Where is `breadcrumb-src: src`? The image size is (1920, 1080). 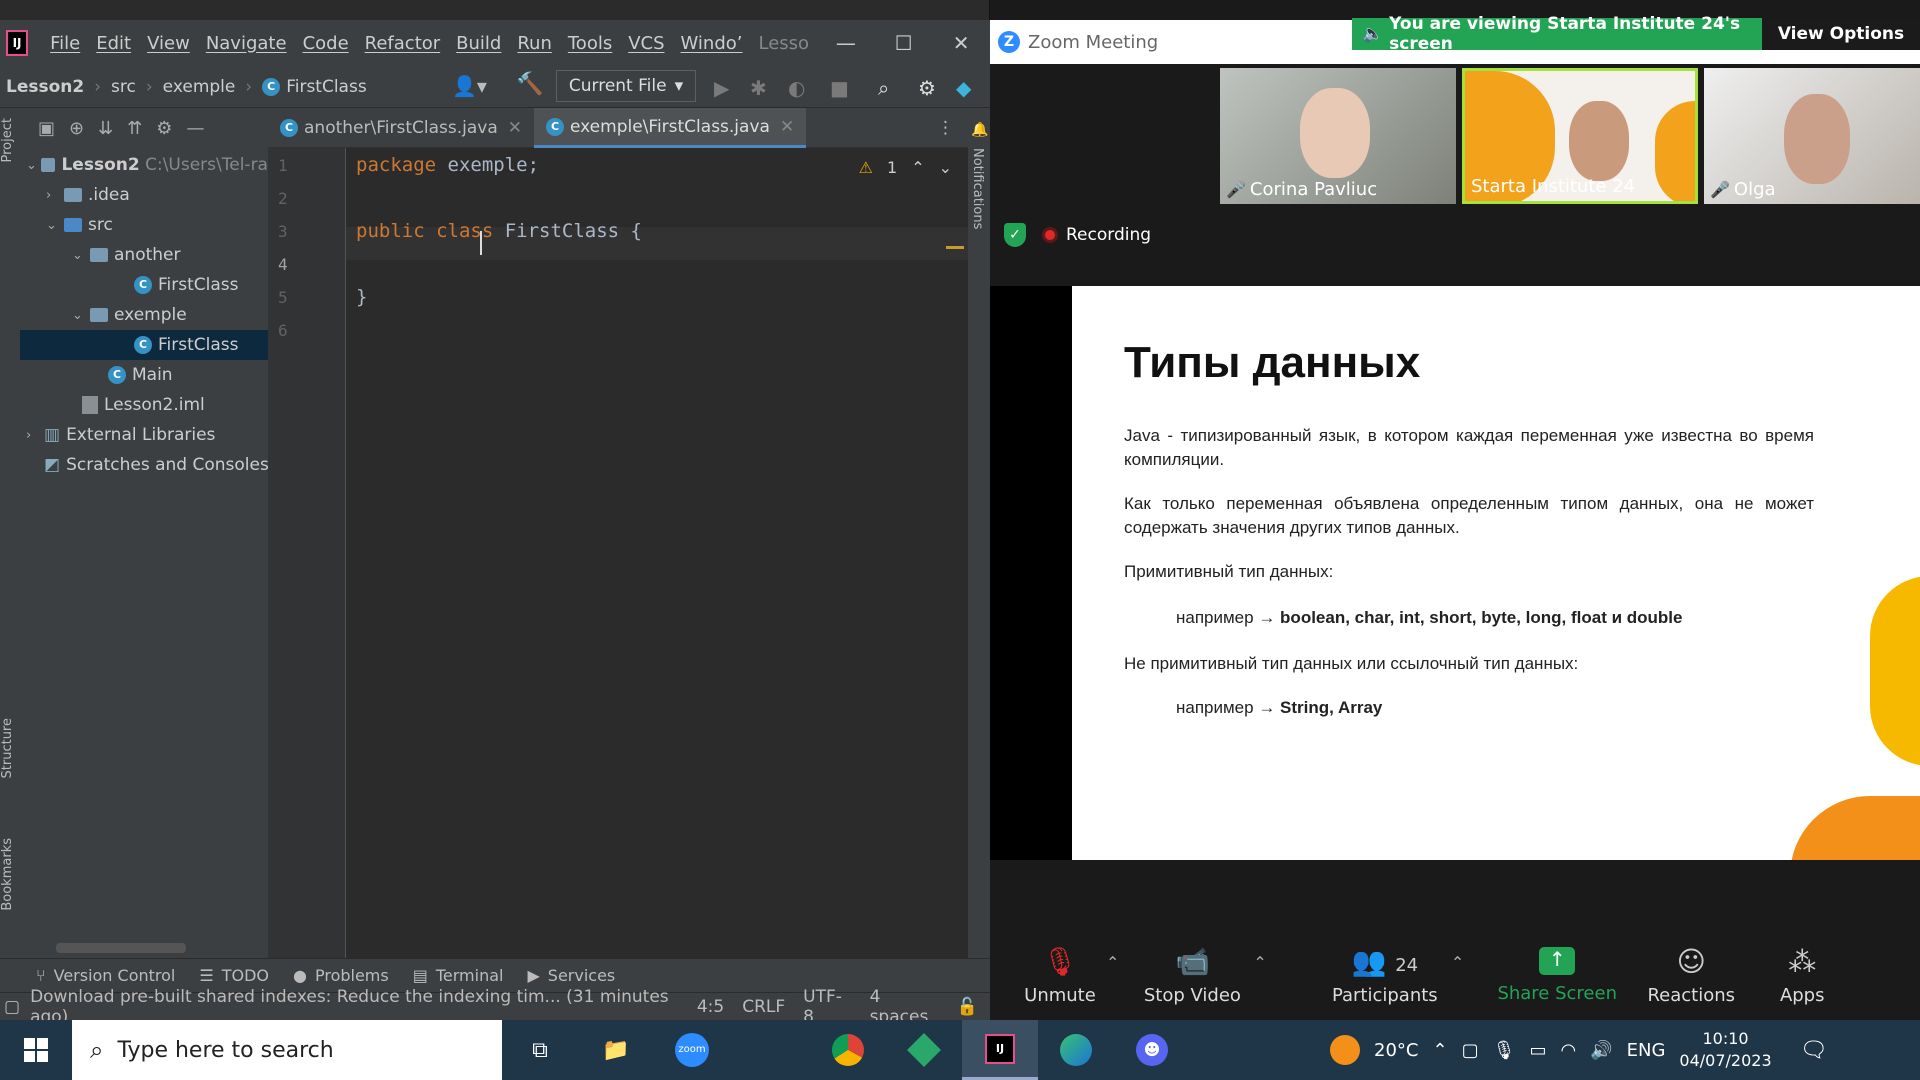
breadcrumb-src: src is located at coordinates (123, 87).